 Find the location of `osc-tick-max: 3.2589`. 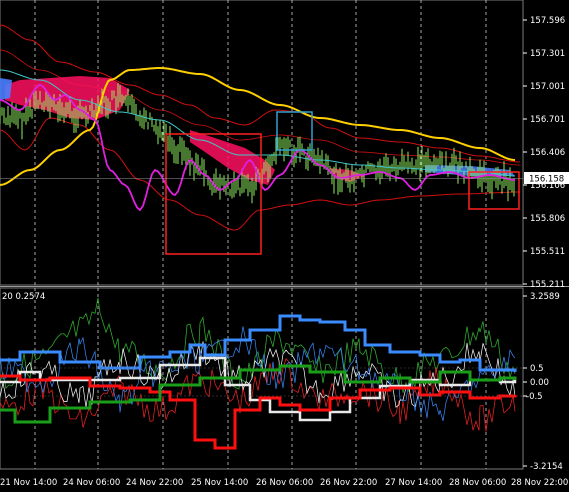

osc-tick-max: 3.2589 is located at coordinates (545, 297).